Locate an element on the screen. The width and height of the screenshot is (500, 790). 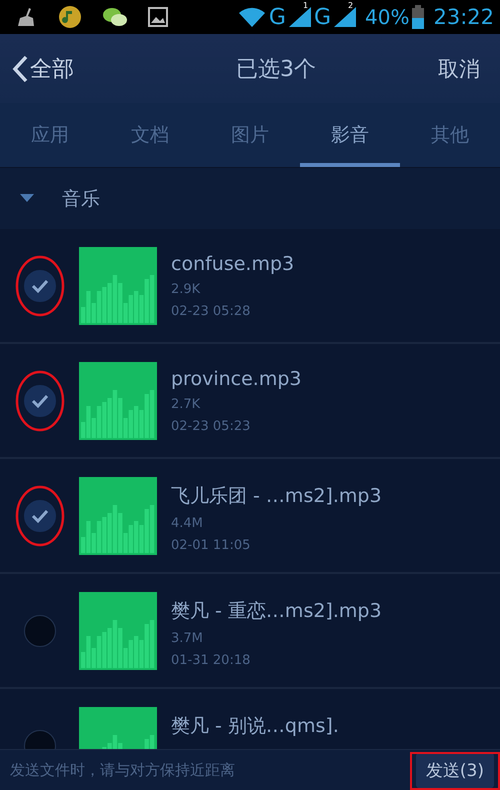
back-button: 全部 is located at coordinates (43, 69).